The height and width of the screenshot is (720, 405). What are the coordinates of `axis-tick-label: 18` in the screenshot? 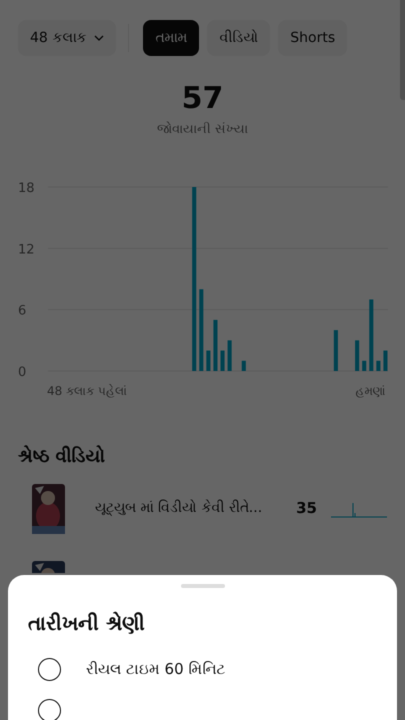 It's located at (26, 188).